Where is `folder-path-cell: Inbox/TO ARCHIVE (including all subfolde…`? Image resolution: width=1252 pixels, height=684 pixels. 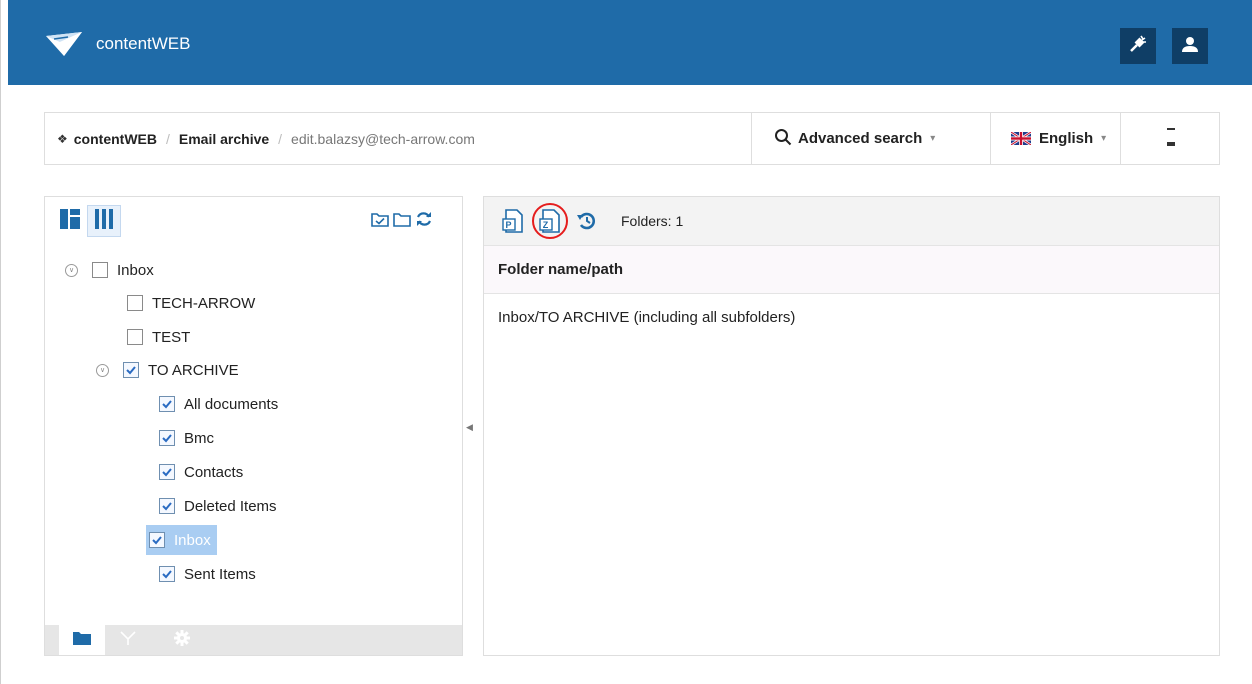
folder-path-cell: Inbox/TO ARCHIVE (including all subfolde… is located at coordinates (647, 317).